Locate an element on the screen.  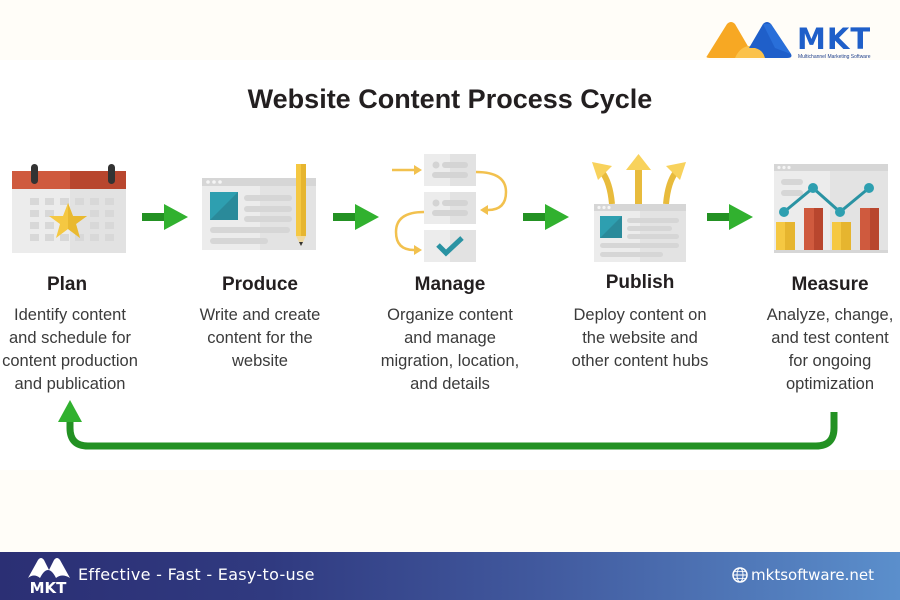
step-title-produce: Produce is located at coordinates (260, 284).